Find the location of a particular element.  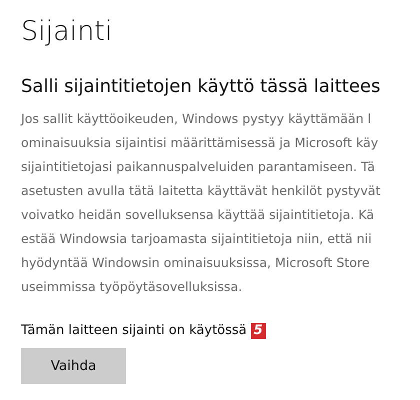

marker-badge: 5 is located at coordinates (258, 331).